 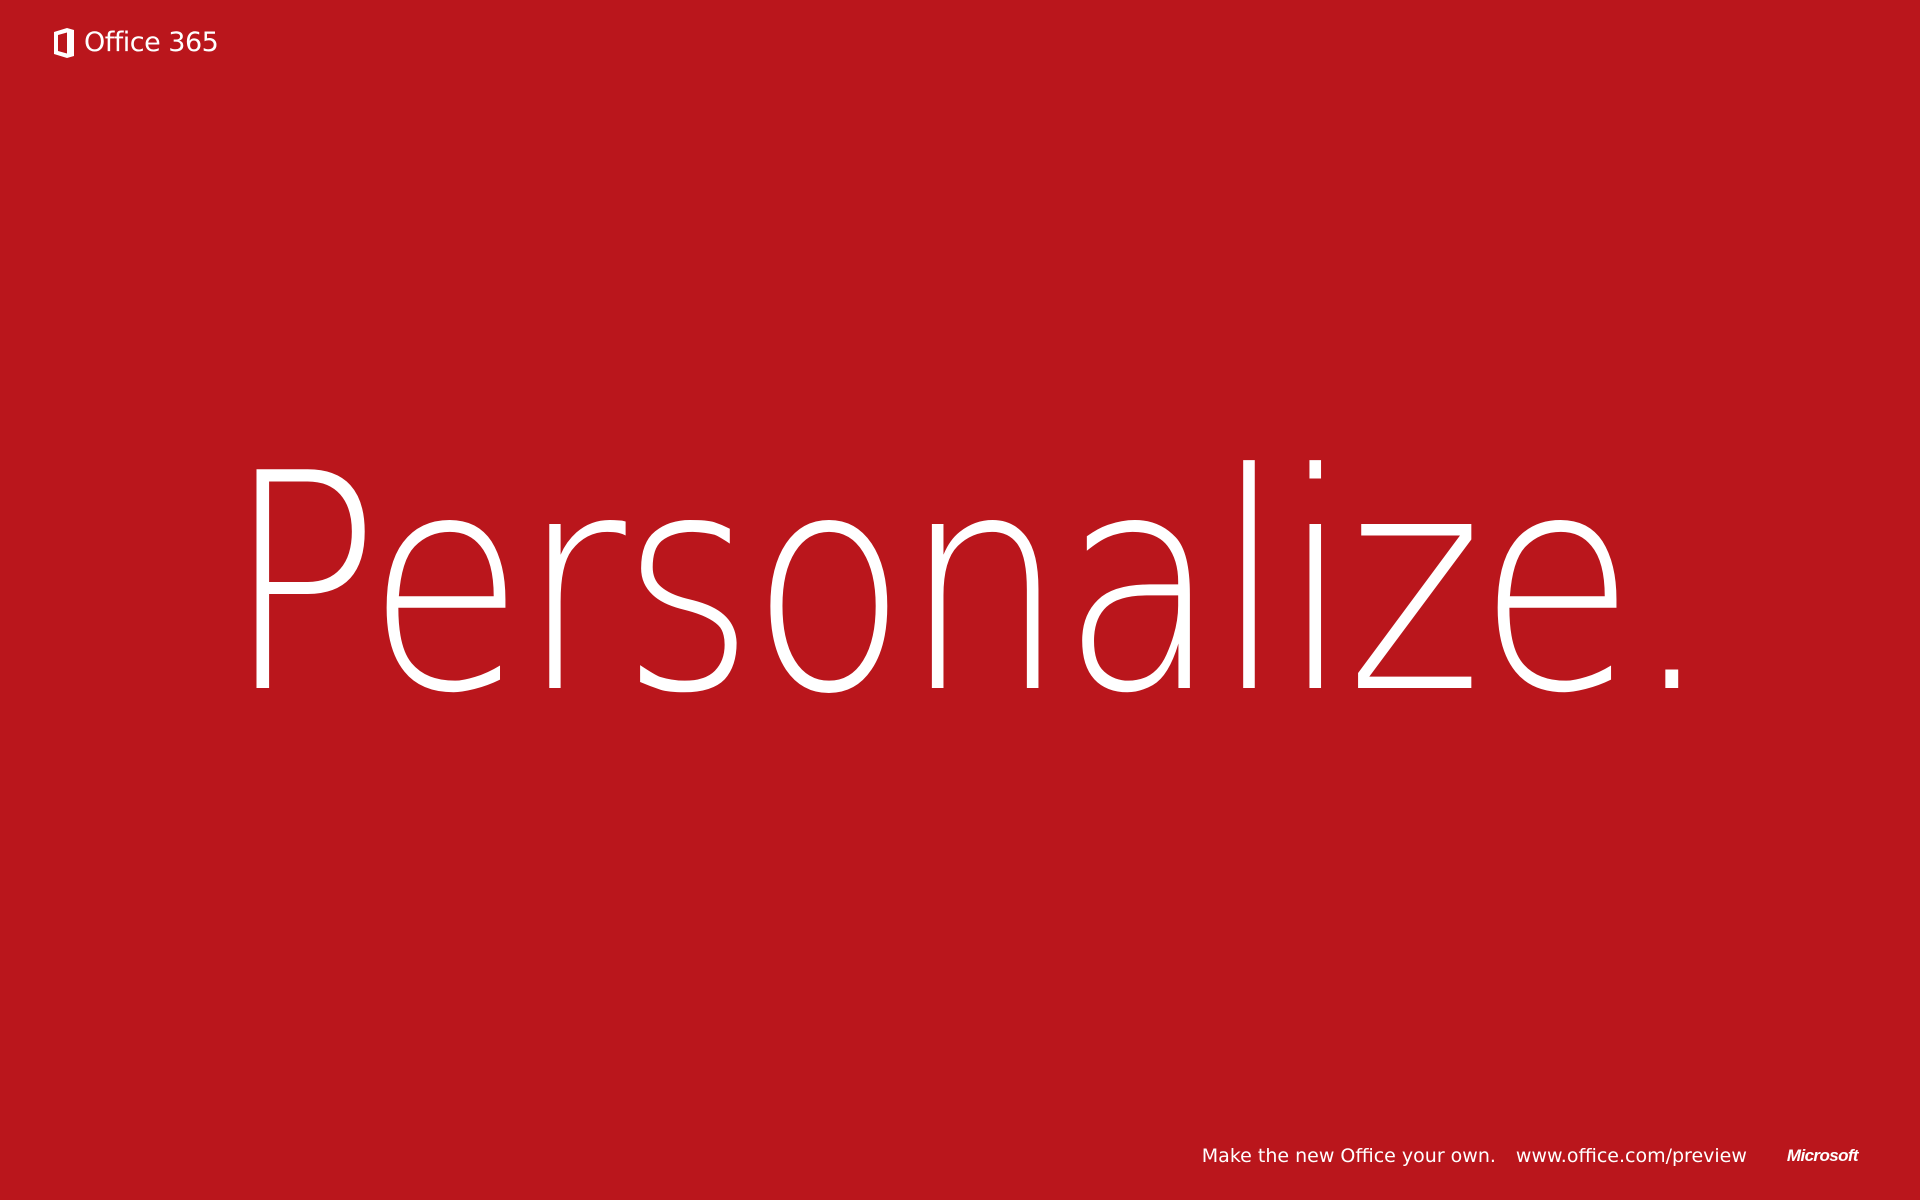 I want to click on office-logo-icon, so click(x=64, y=43).